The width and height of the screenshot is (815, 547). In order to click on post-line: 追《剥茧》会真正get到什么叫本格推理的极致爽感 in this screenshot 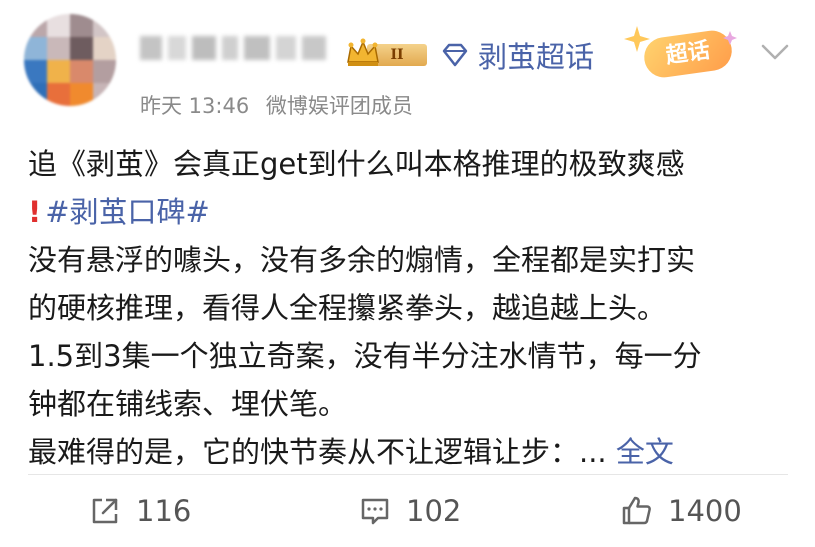, I will do `click(356, 164)`.